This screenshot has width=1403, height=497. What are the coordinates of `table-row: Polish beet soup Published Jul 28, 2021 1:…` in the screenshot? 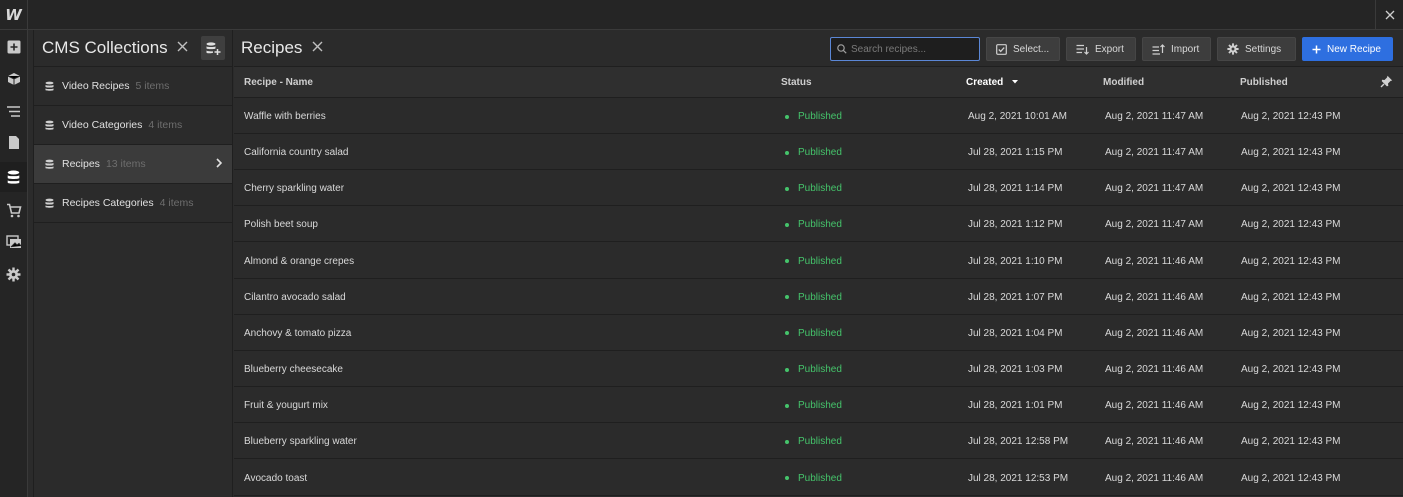 It's located at (818, 224).